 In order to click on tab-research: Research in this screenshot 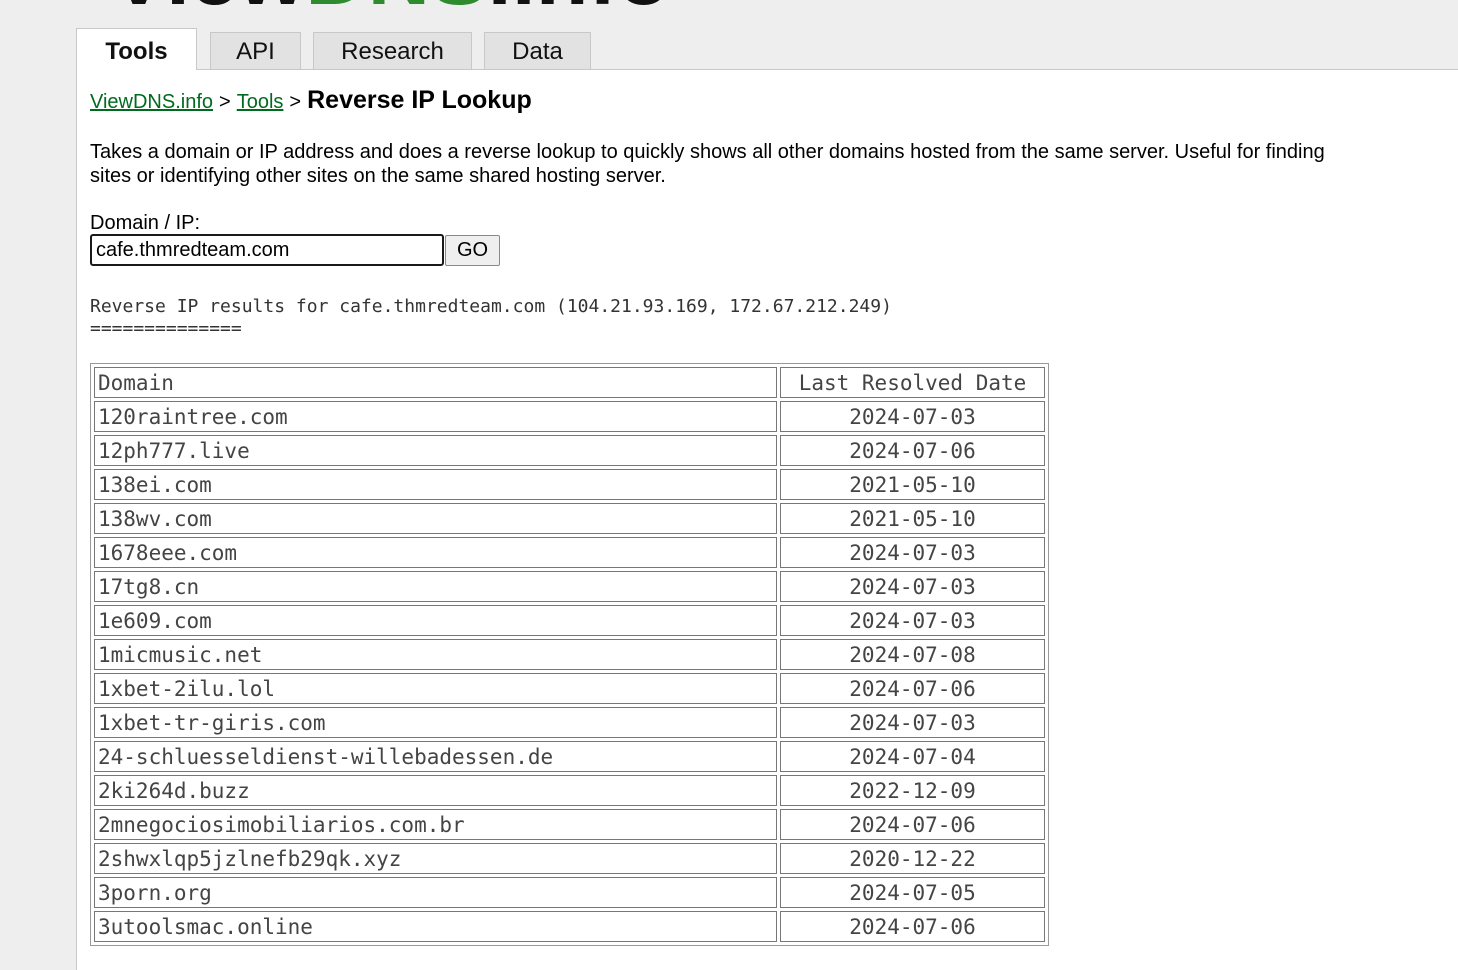, I will do `click(392, 50)`.